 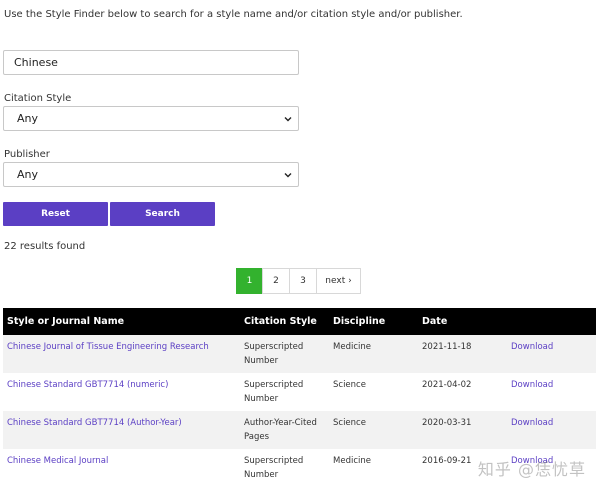 I want to click on date-cell: 2020-03-31, so click(x=447, y=423).